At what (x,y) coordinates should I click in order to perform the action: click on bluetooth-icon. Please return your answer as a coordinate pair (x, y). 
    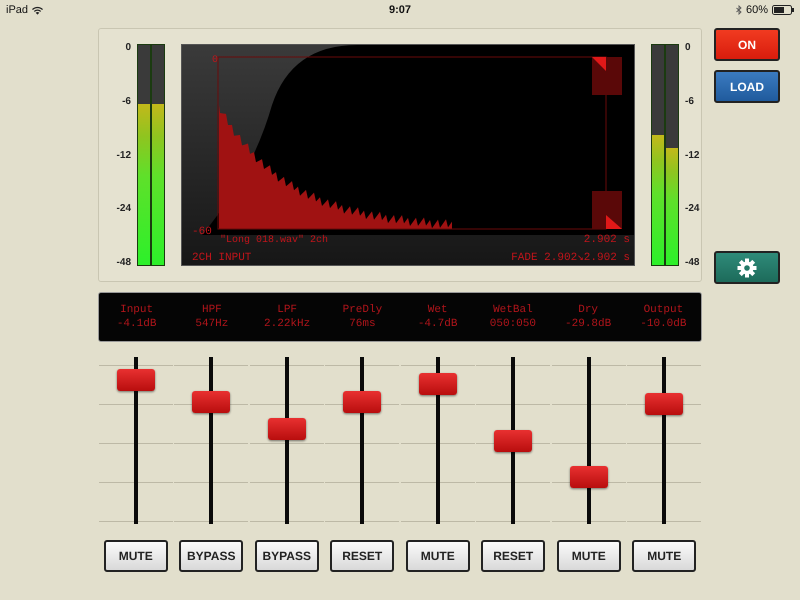
    Looking at the image, I should click on (739, 10).